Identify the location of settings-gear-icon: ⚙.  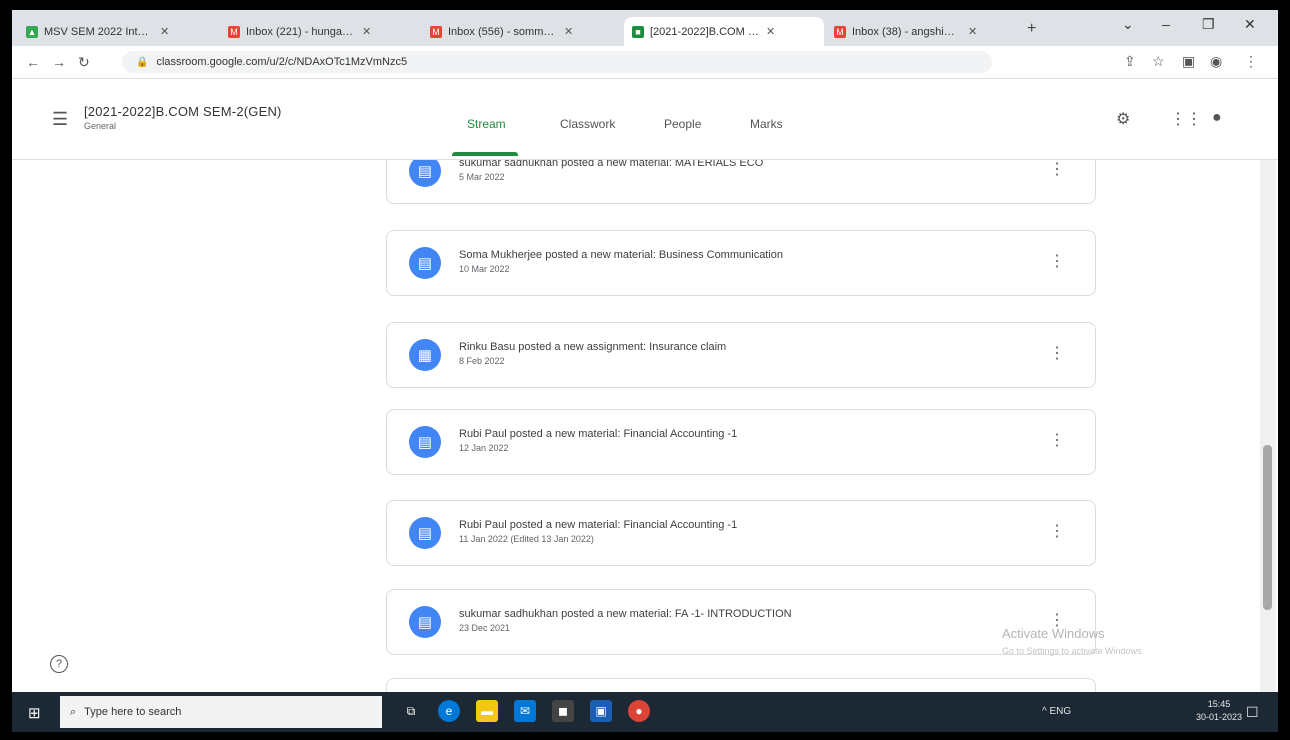
(1123, 119).